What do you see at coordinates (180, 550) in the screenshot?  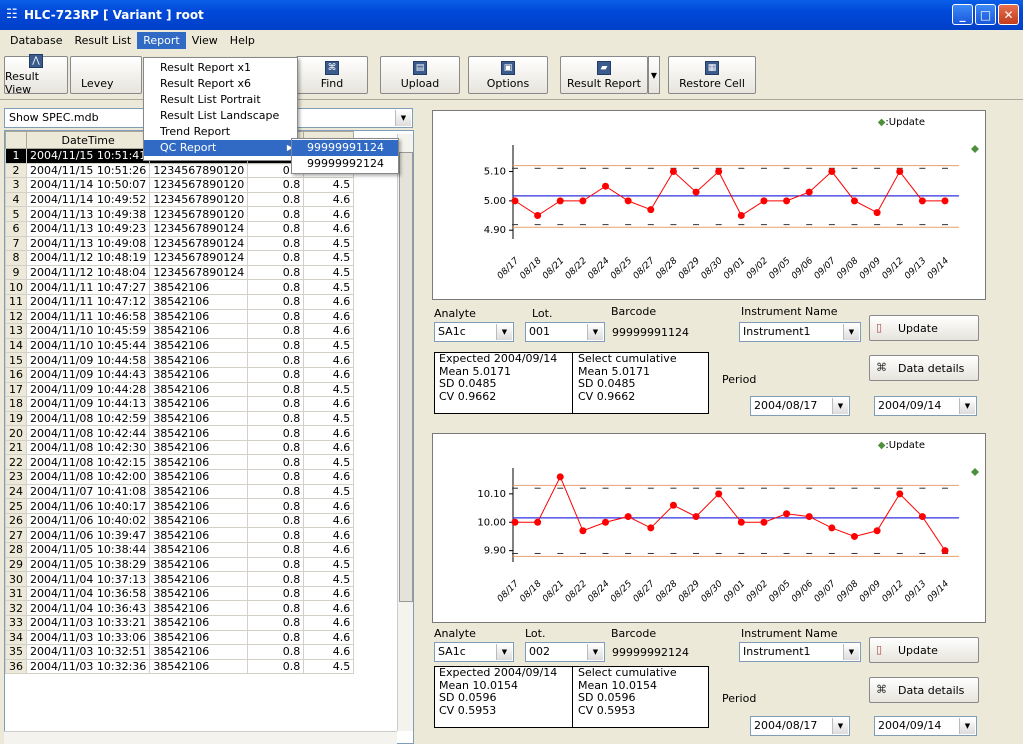 I see `table-row: 28 2004/11/05 10:38:44 38542106 0.8 4.6` at bounding box center [180, 550].